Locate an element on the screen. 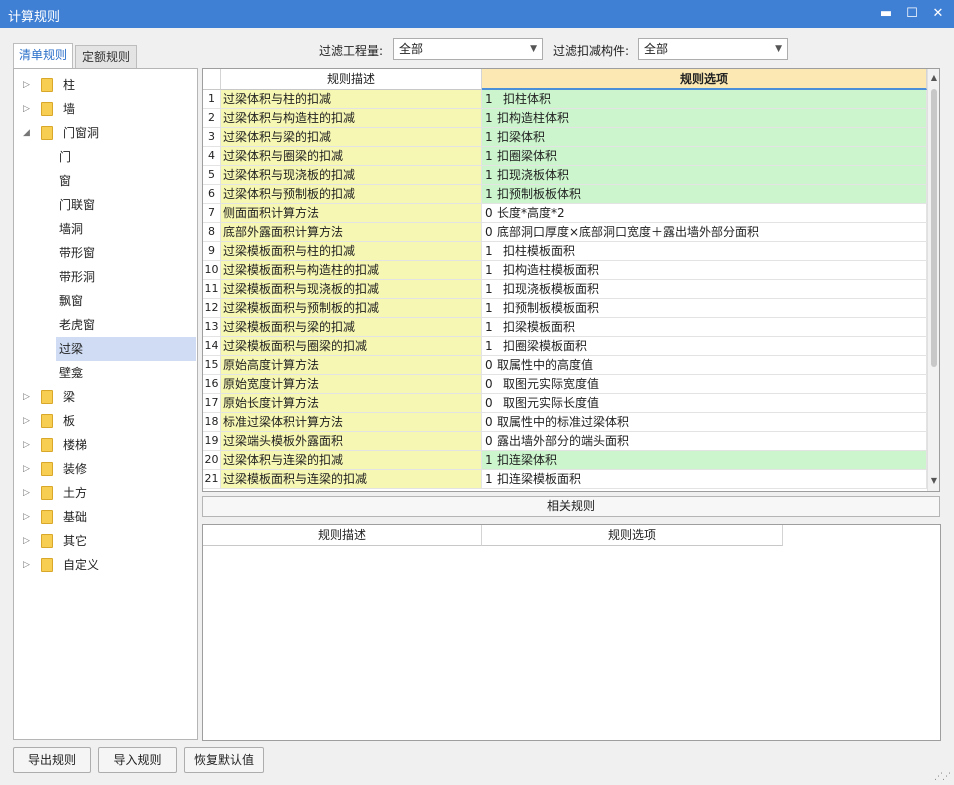 The width and height of the screenshot is (954, 785). rule-description: 过梁模板面积与构造柱的扣减 is located at coordinates (351, 270).